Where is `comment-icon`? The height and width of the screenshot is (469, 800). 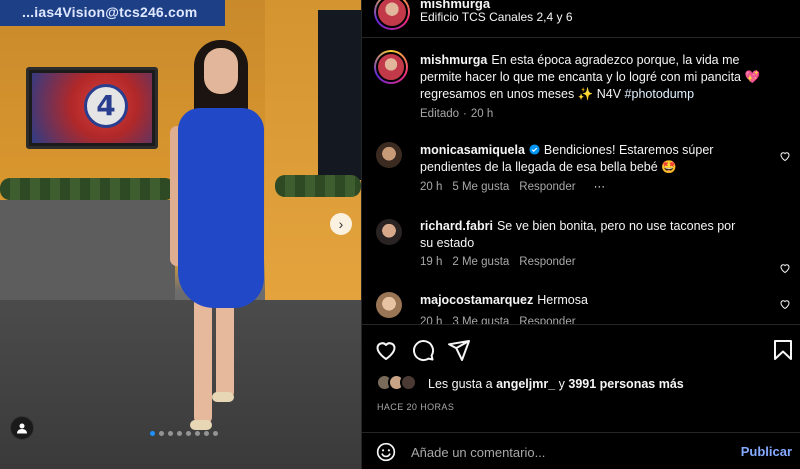 comment-icon is located at coordinates (423, 350).